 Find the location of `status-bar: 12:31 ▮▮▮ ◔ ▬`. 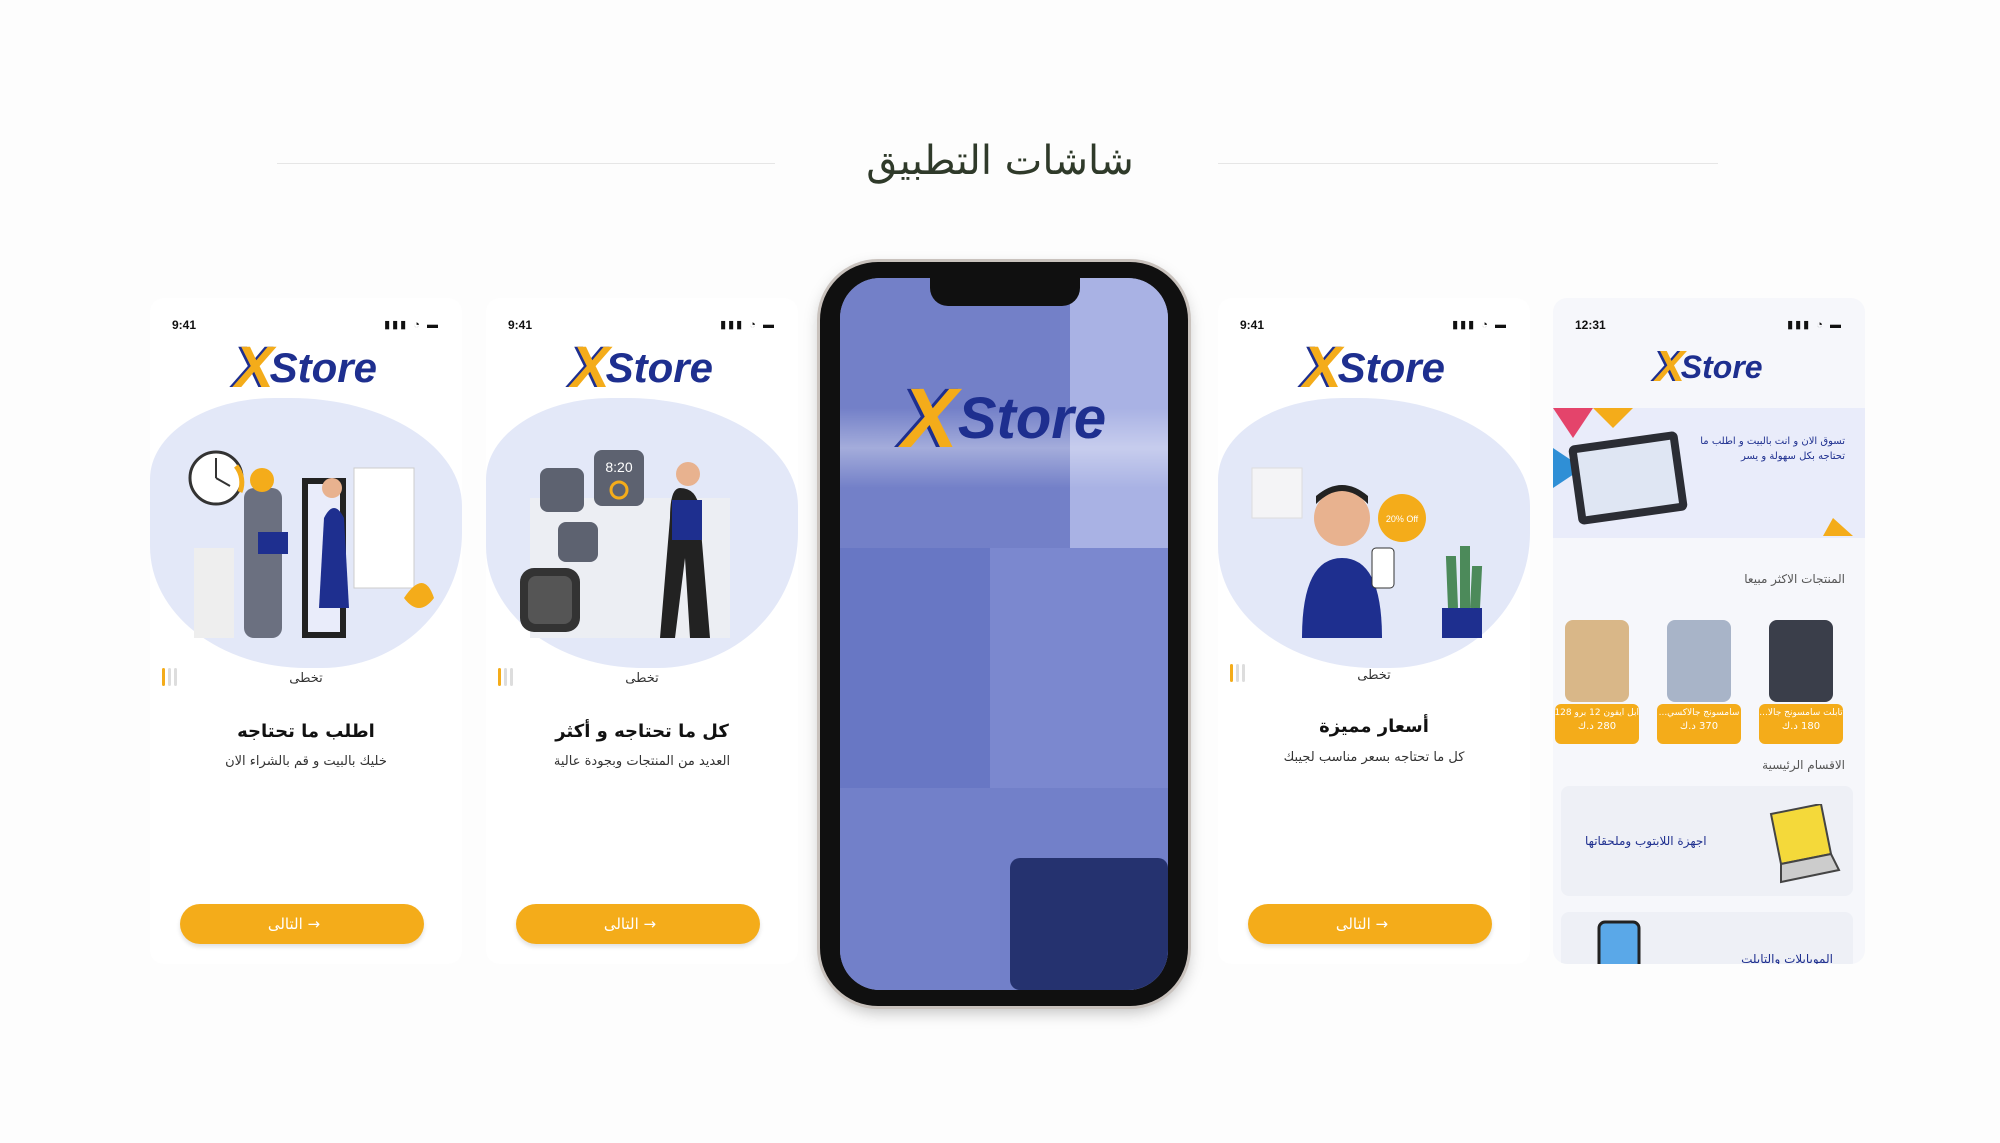

status-bar: 12:31 ▮▮▮ ◔ ▬ is located at coordinates (1709, 326).